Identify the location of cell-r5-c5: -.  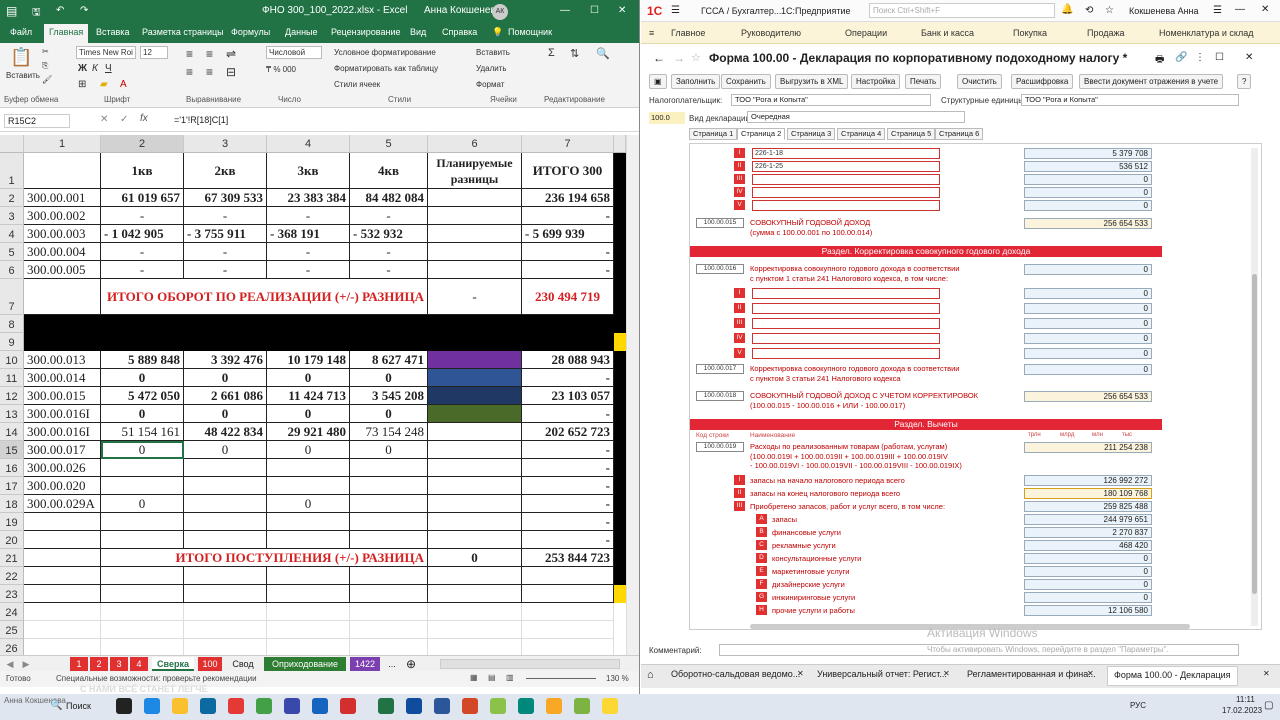
(389, 252).